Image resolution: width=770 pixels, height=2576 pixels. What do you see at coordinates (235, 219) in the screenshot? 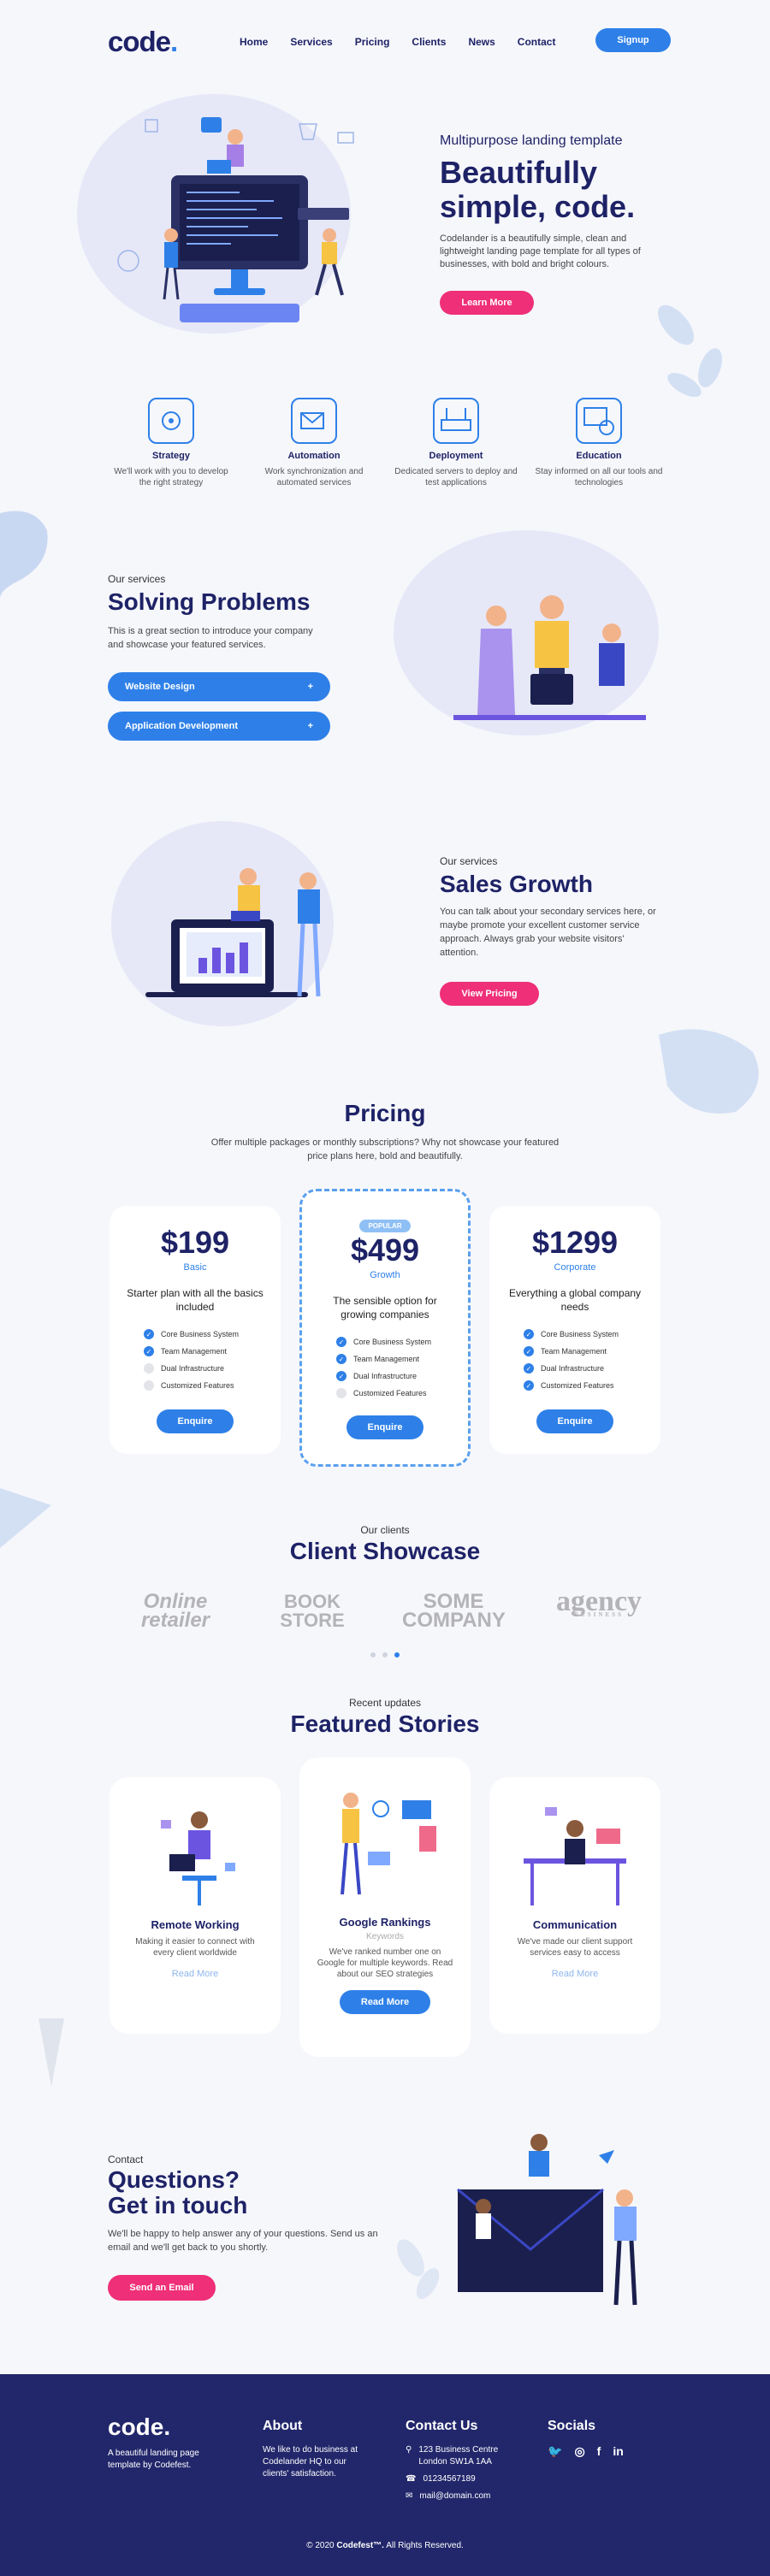
I see `hero-illustration` at bounding box center [235, 219].